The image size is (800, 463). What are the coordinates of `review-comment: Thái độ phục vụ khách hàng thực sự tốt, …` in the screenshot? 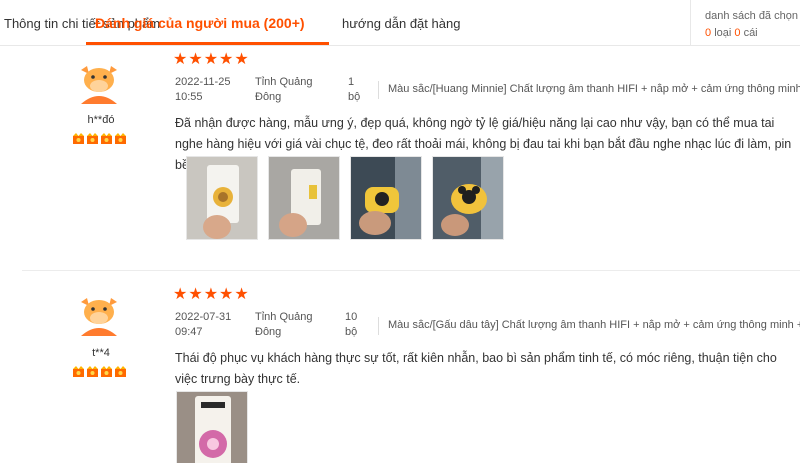 It's located at (476, 368).